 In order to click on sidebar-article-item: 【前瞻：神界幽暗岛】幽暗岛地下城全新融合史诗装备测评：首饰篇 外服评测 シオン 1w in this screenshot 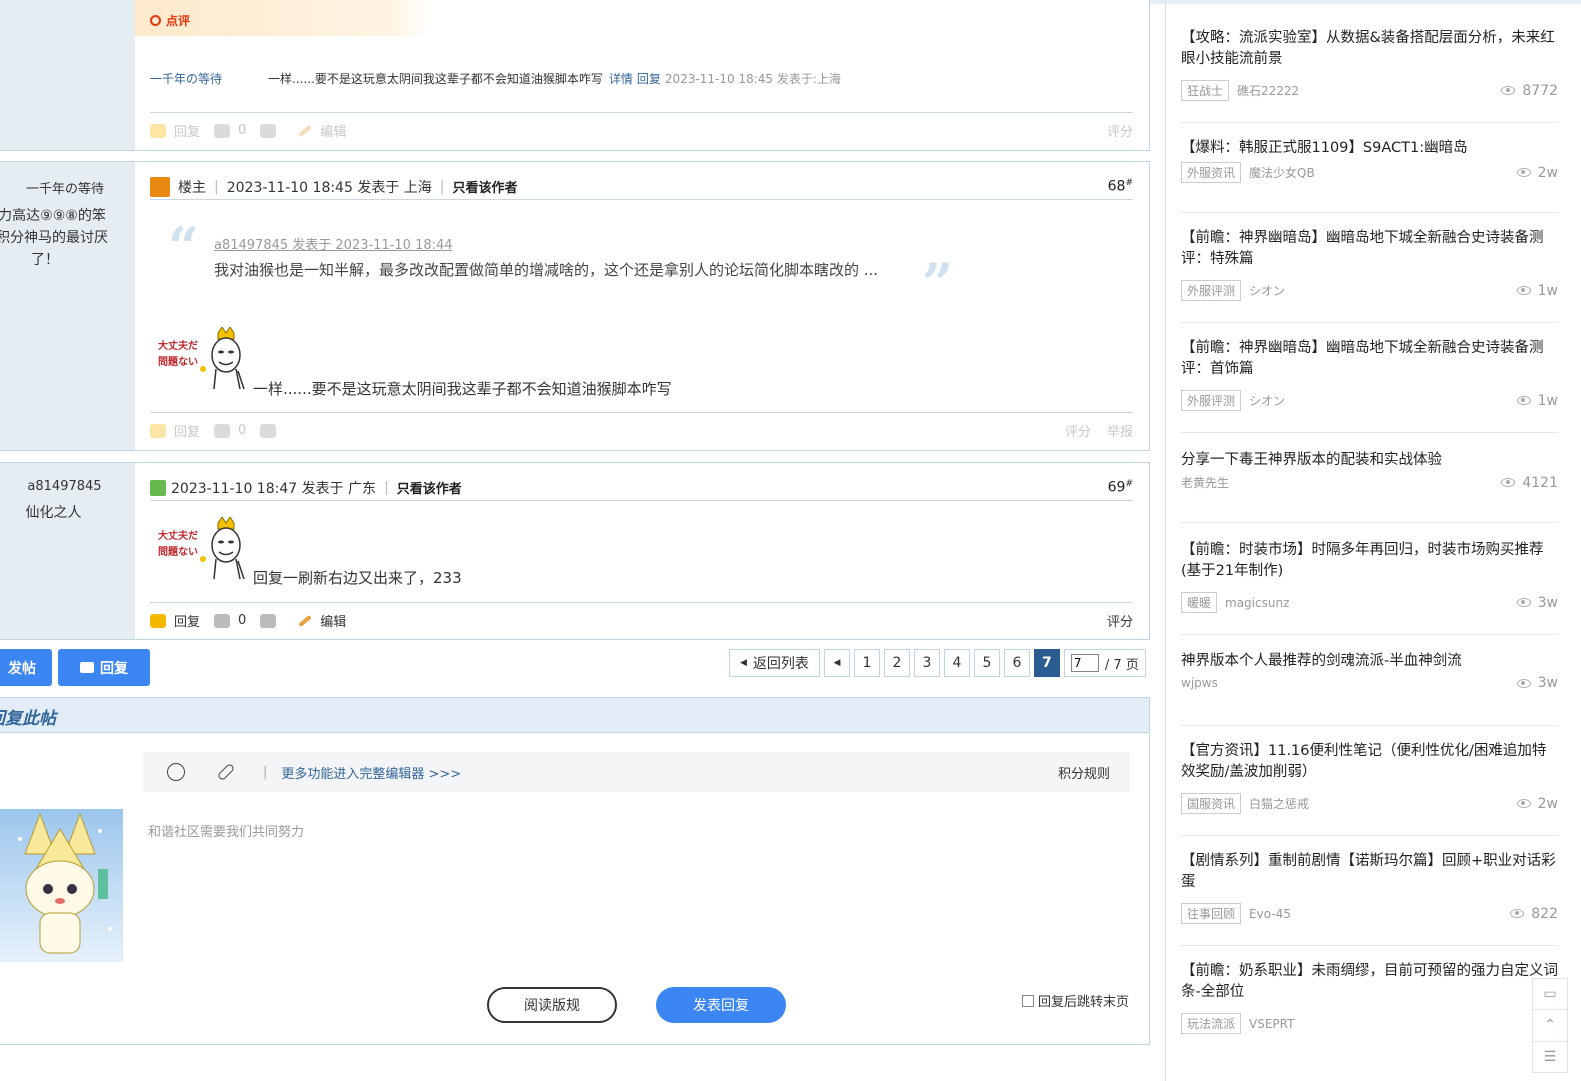, I will do `click(1369, 385)`.